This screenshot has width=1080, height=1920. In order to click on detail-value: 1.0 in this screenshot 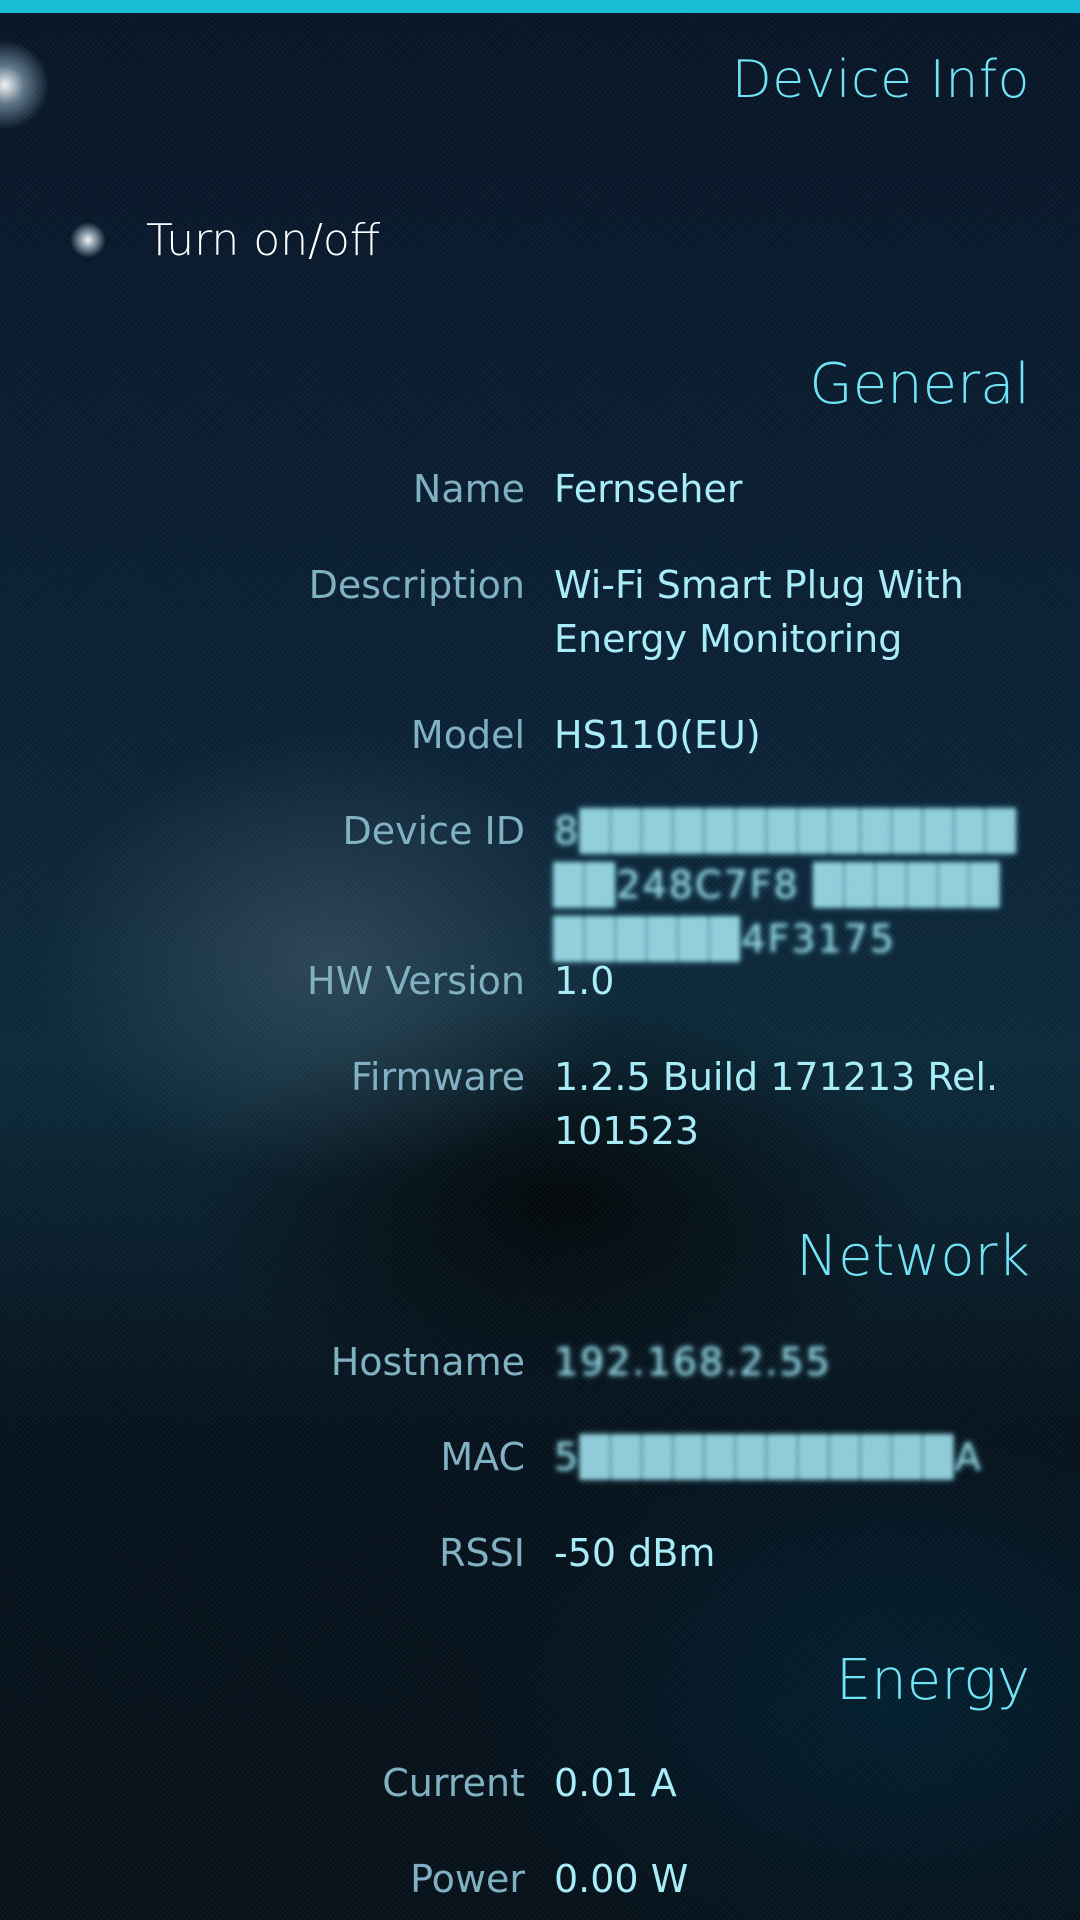, I will do `click(584, 981)`.